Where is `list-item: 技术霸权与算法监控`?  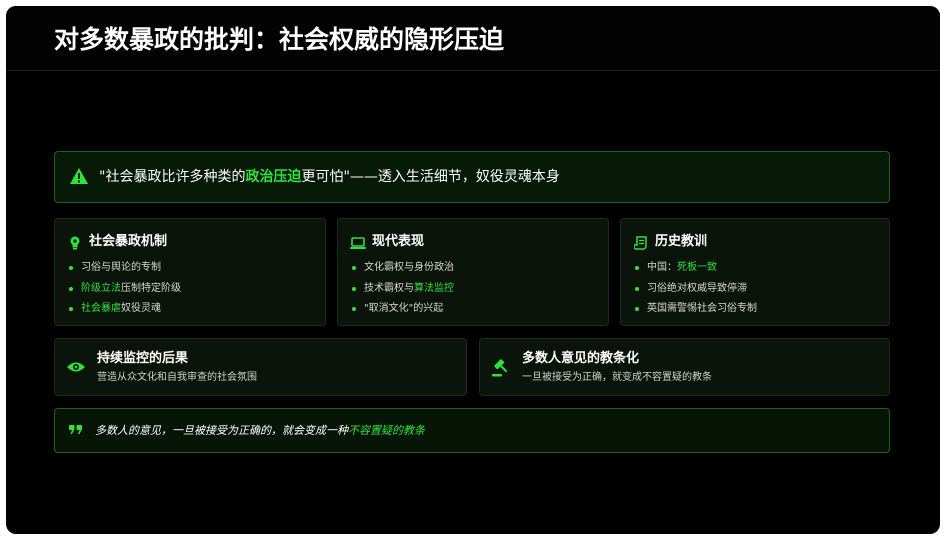 list-item: 技术霸权与算法监控 is located at coordinates (403, 289).